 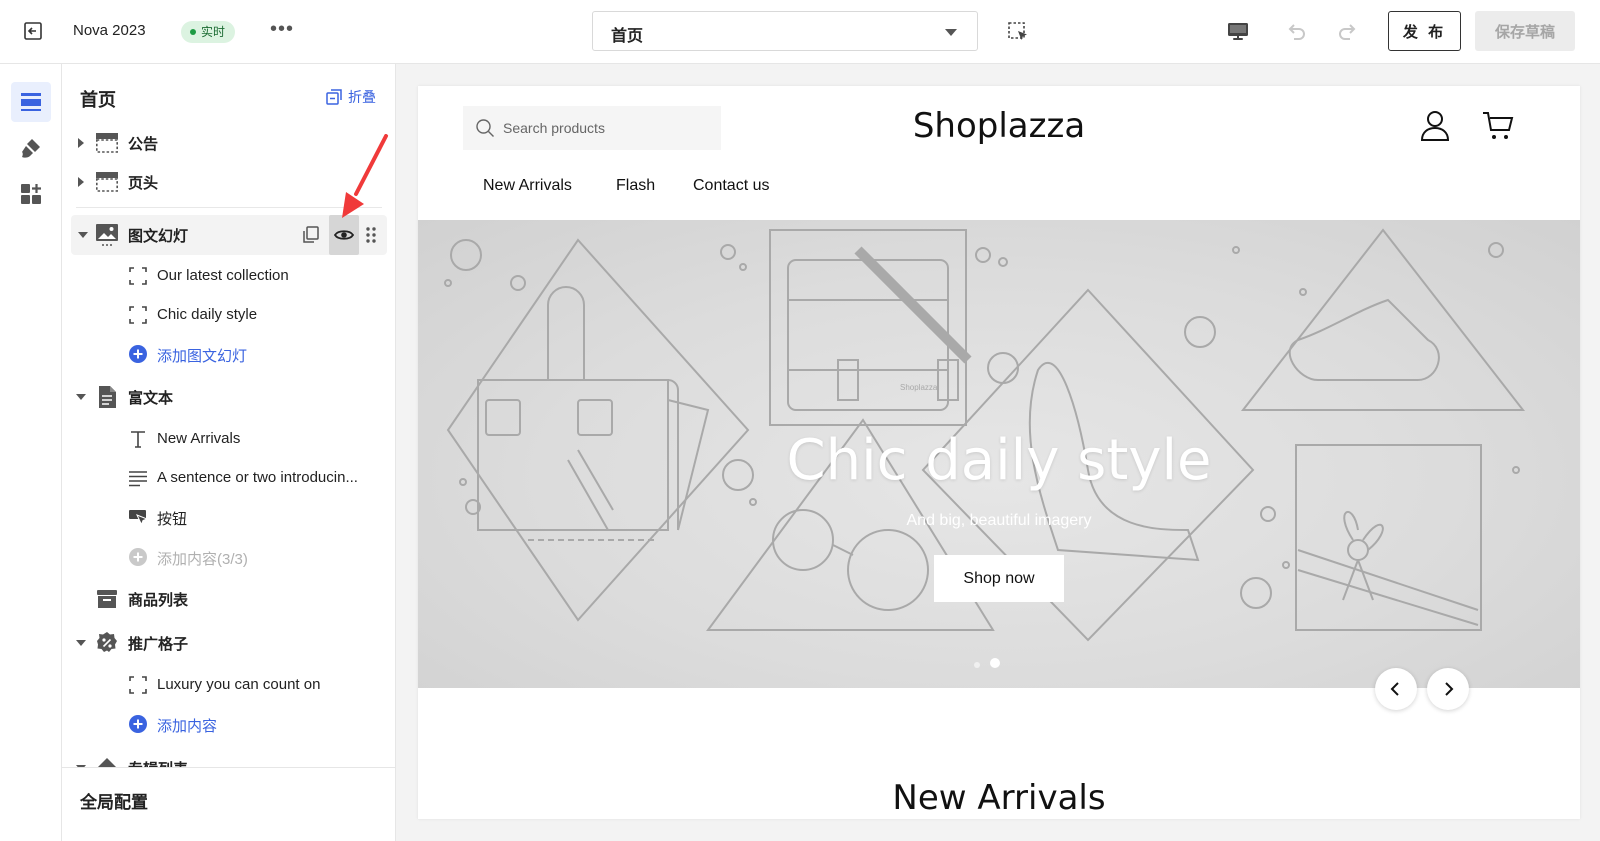 I want to click on top-bar: Nova 2023 实时 ••• 首页 发 布 保存草稿, so click(x=800, y=32).